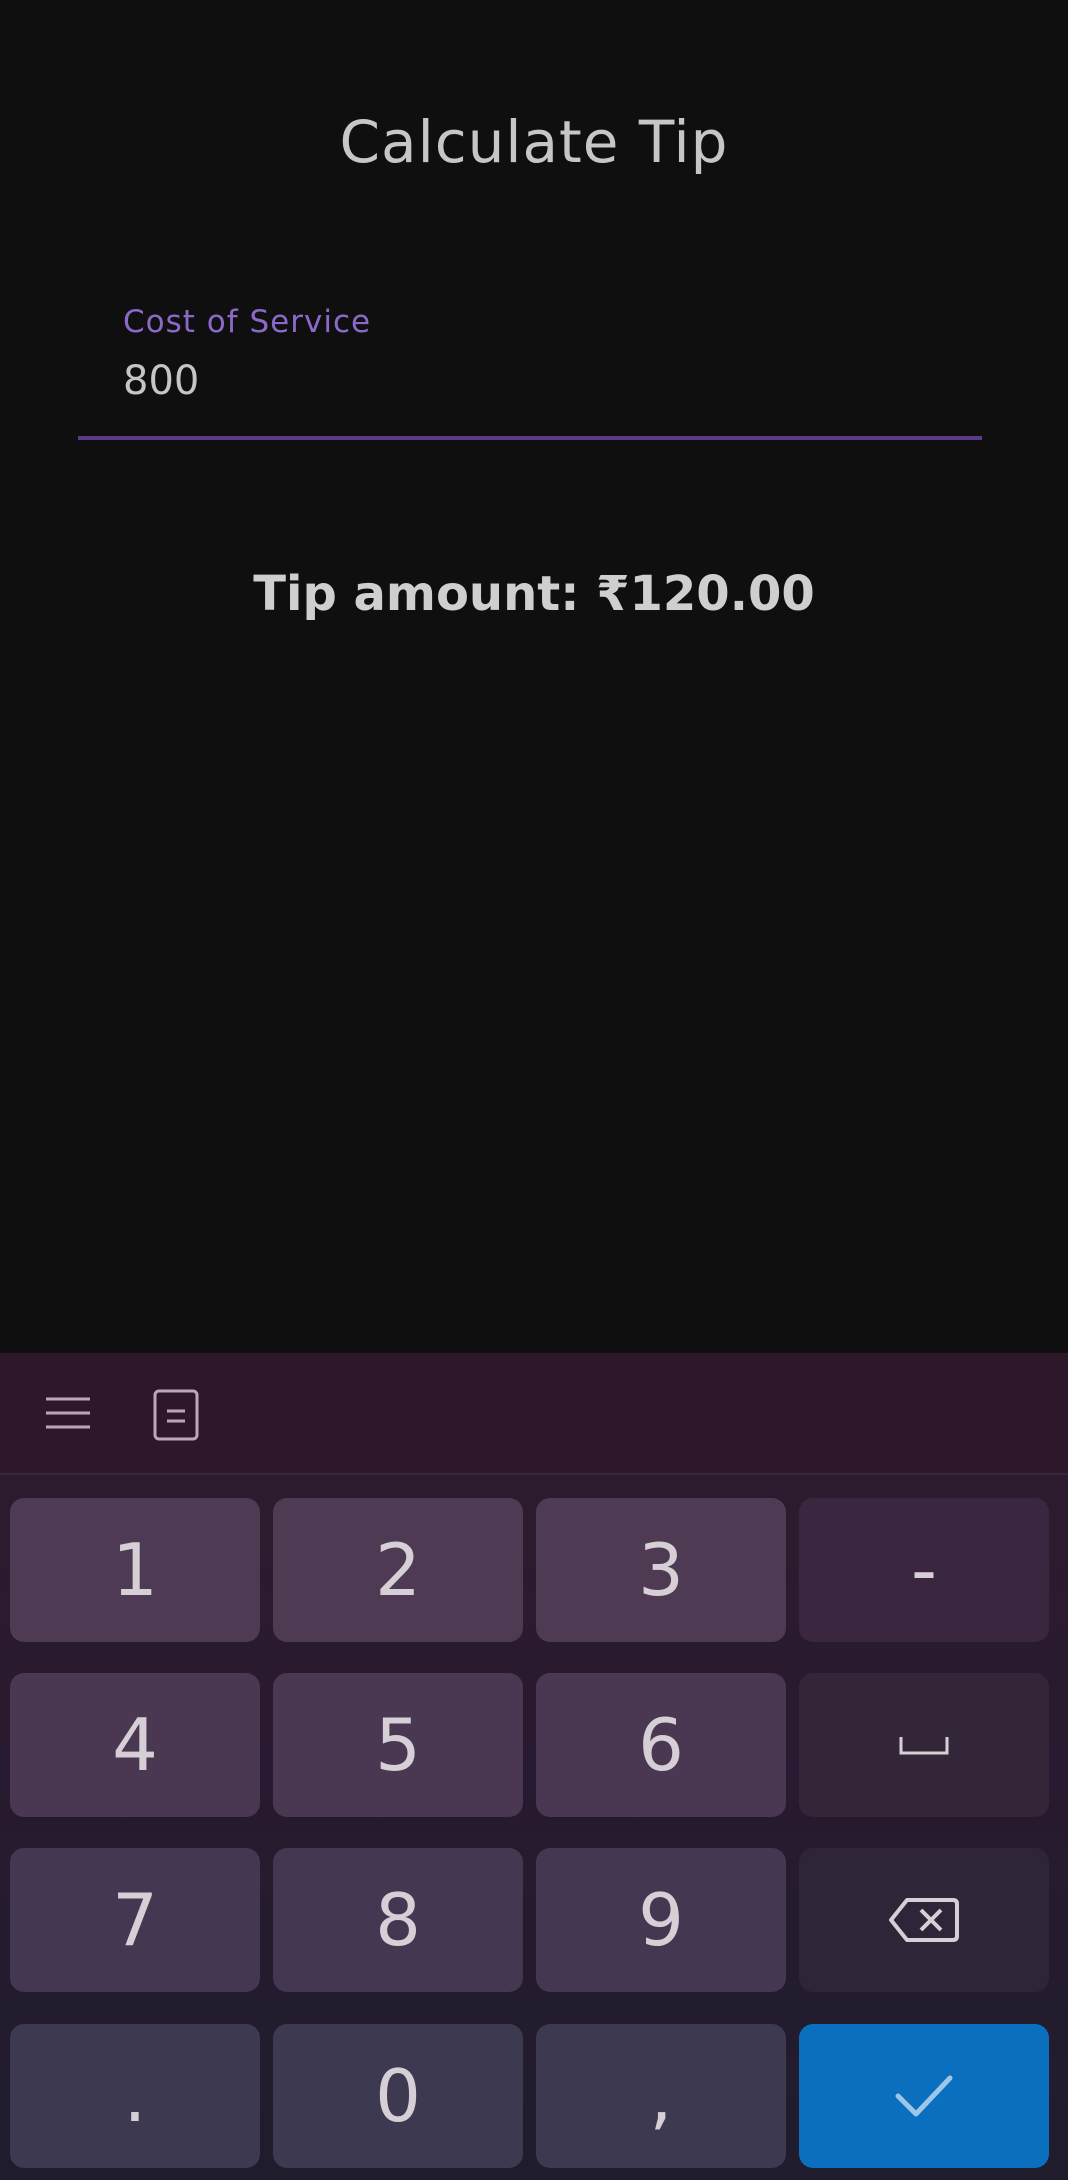 This screenshot has width=1068, height=2180. Describe the element at coordinates (661, 1570) in the screenshot. I see `key-3: 3` at that location.